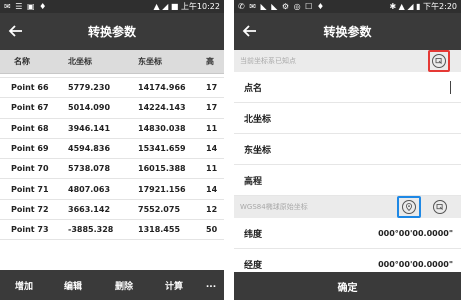  What do you see at coordinates (30, 209) in the screenshot?
I see `point-name-cell: Point 72` at bounding box center [30, 209].